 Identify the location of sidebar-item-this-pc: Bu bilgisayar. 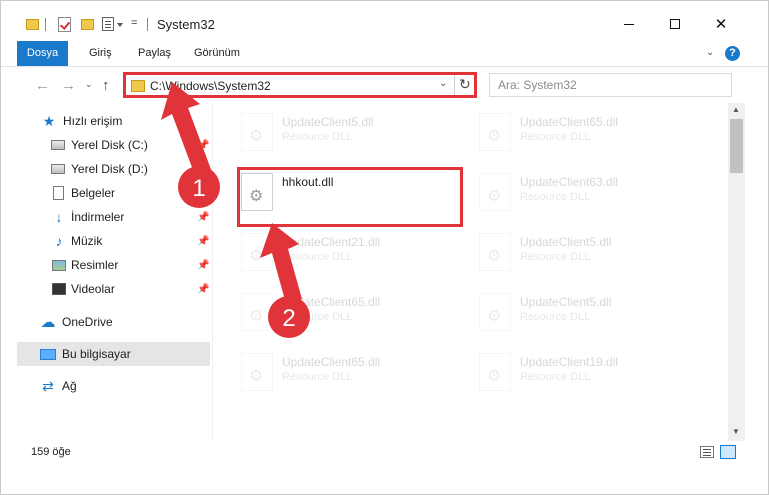
(113, 354).